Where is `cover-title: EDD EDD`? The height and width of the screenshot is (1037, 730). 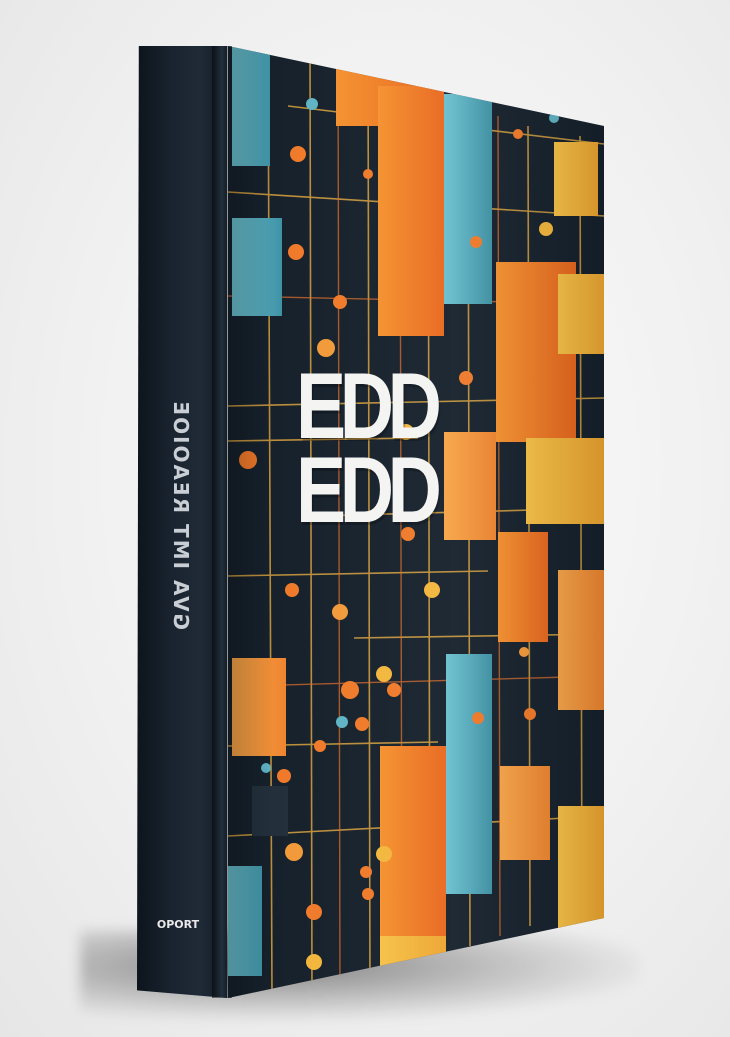 cover-title: EDD EDD is located at coordinates (369, 447).